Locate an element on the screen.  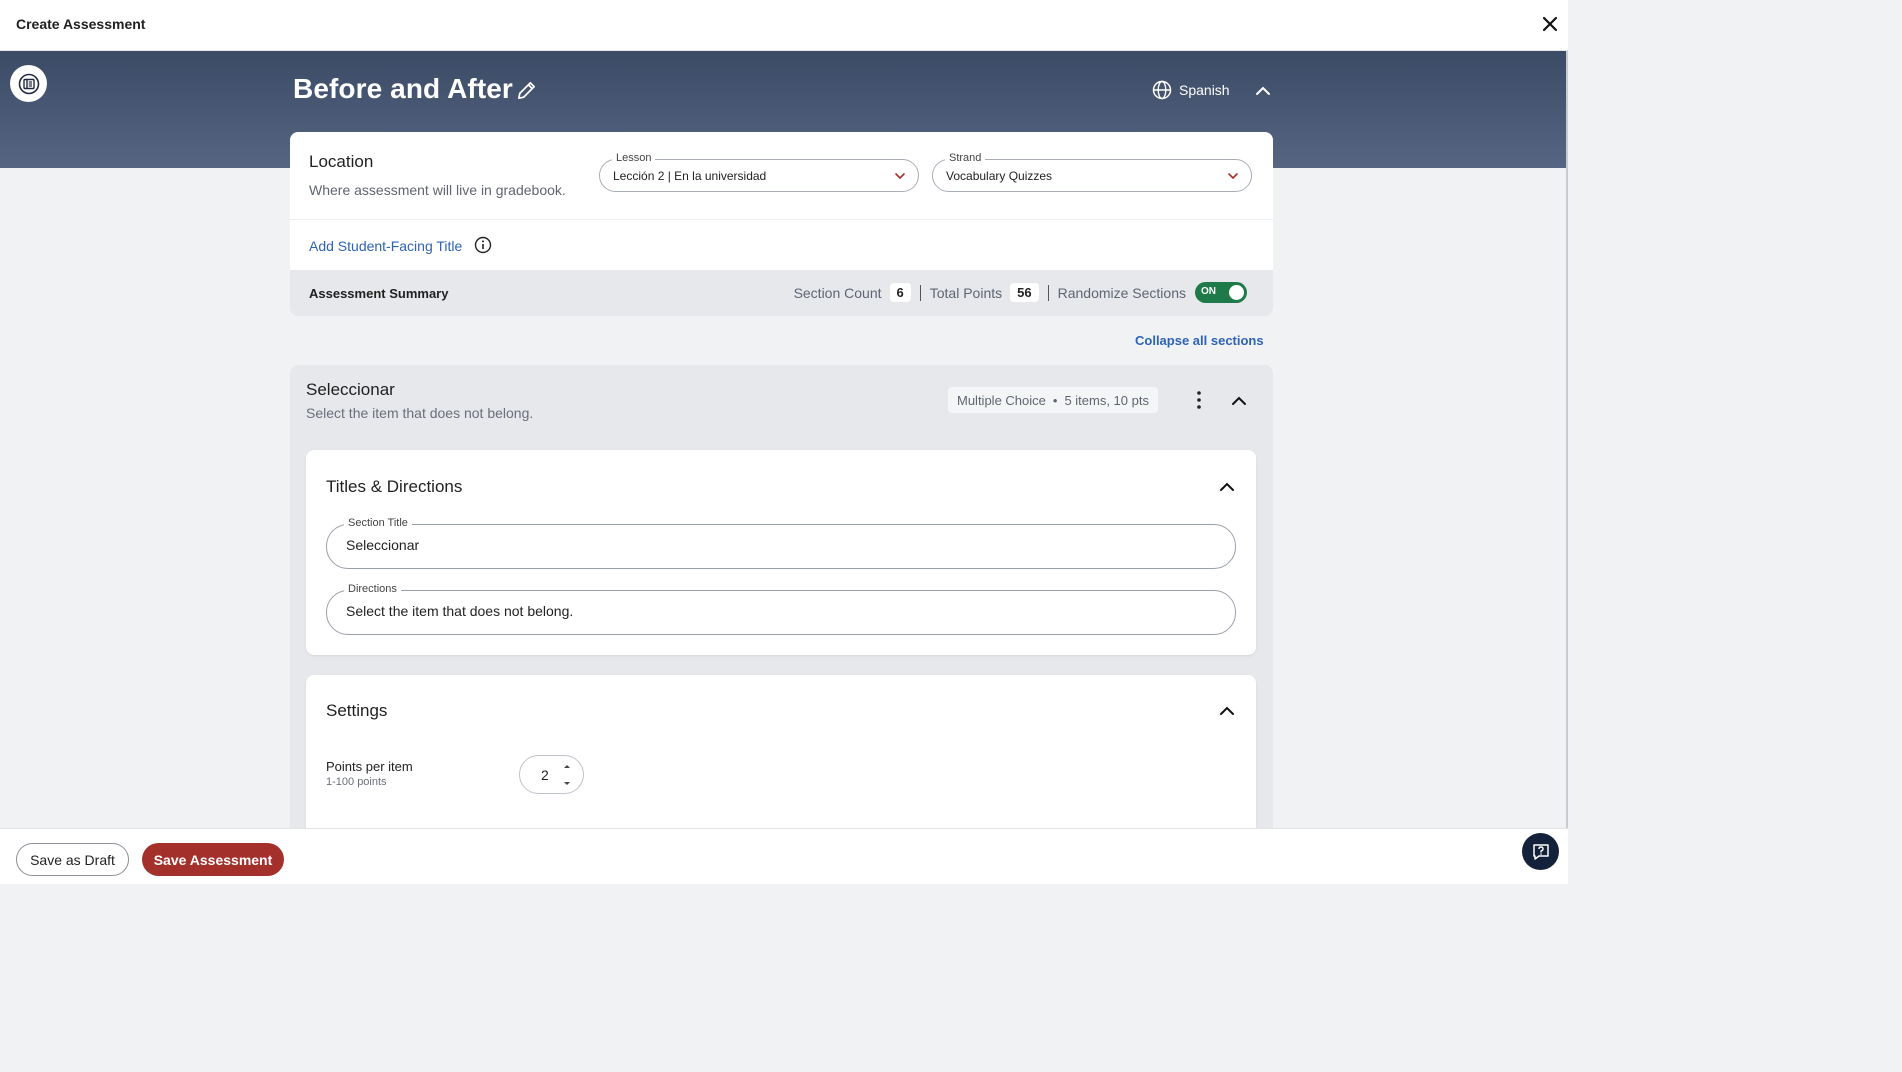
scrollbar is located at coordinates (1567, 439).